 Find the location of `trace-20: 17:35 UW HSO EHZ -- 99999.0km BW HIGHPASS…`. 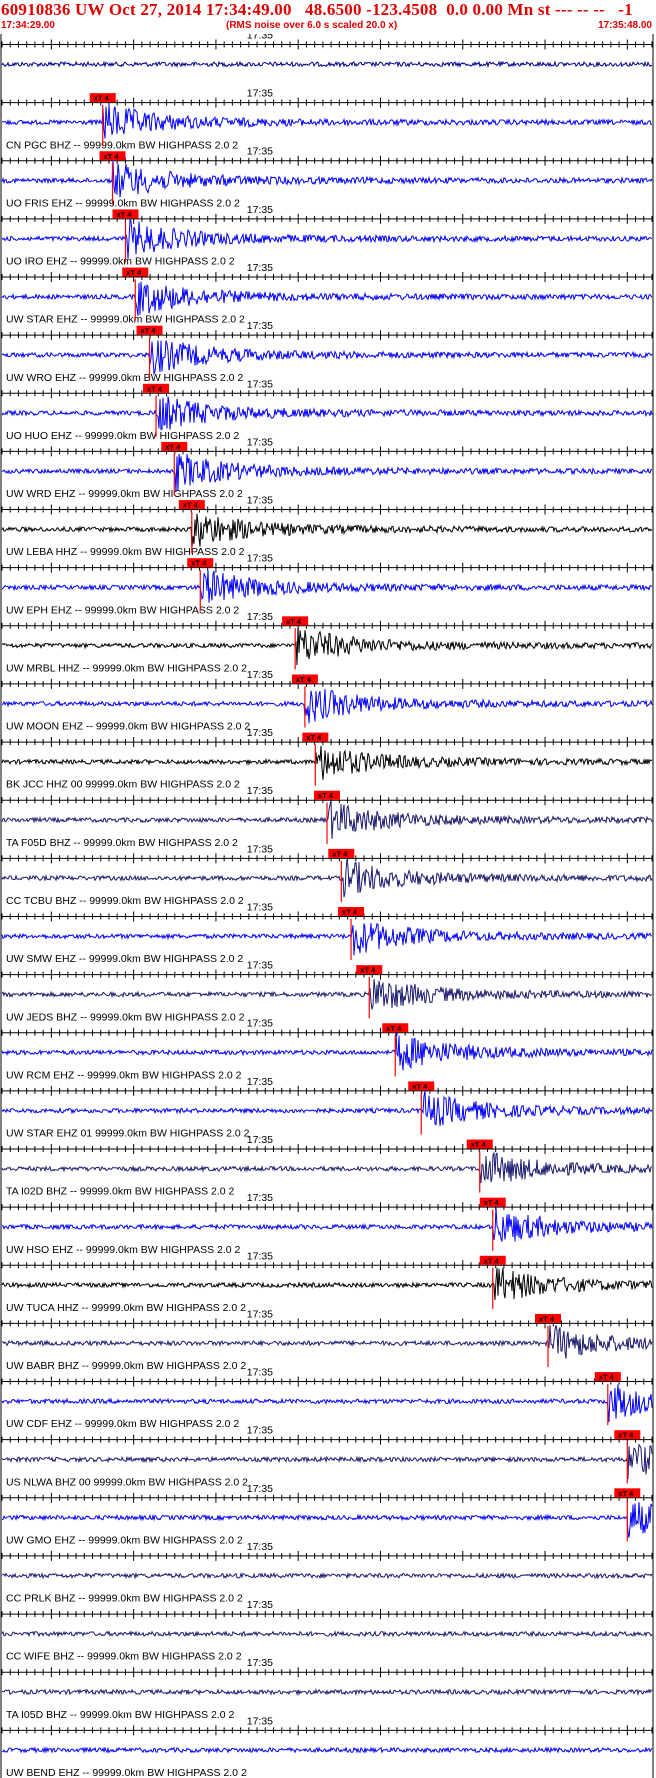

trace-20: 17:35 UW HSO EHZ -- 99999.0km BW HIGHPASS… is located at coordinates (327, 1224).